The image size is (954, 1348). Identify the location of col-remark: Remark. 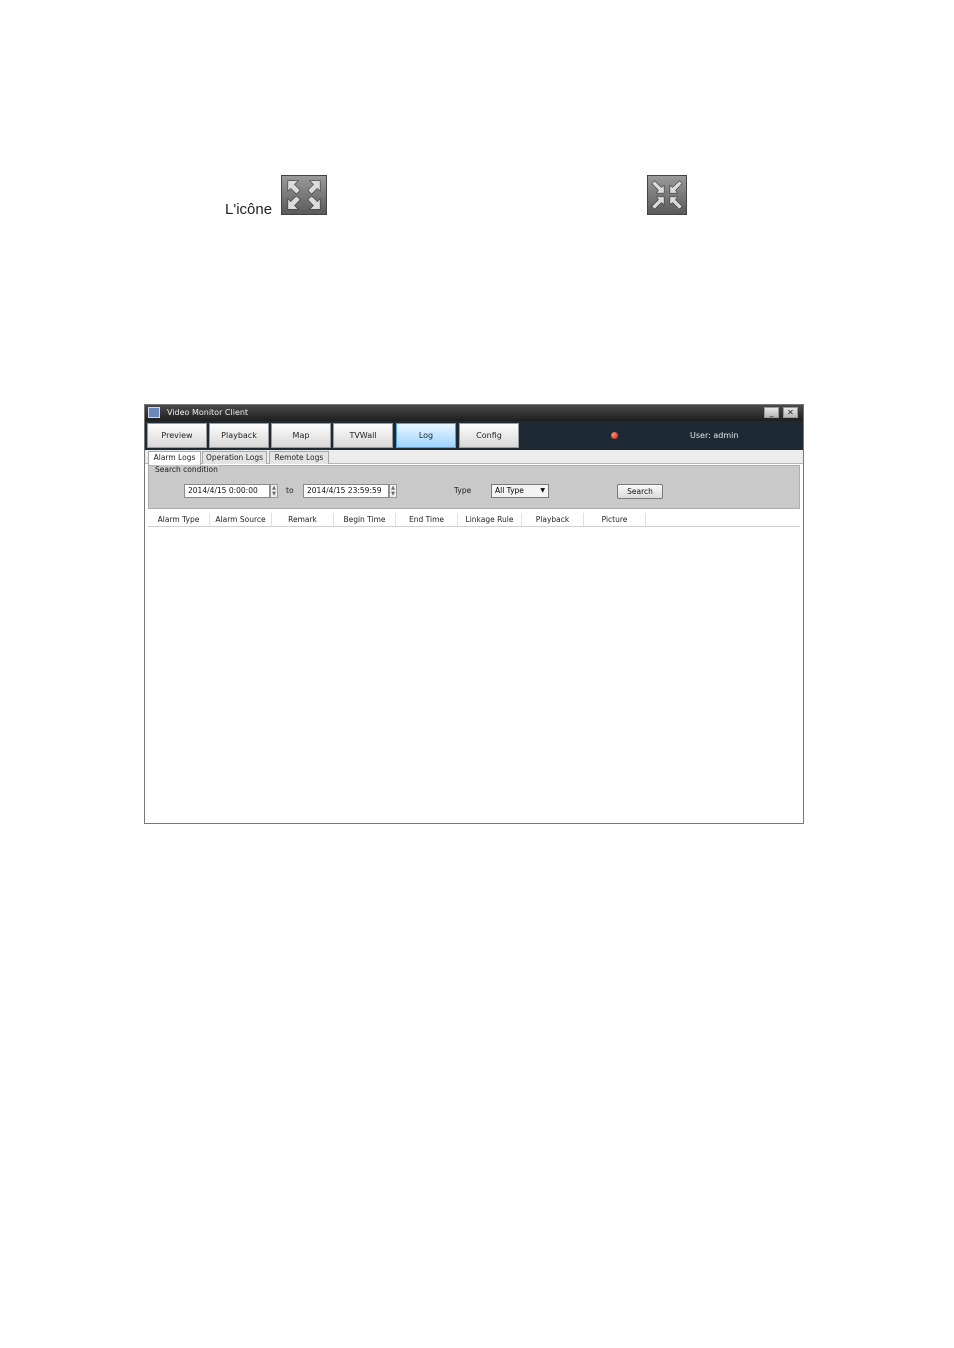
(303, 519).